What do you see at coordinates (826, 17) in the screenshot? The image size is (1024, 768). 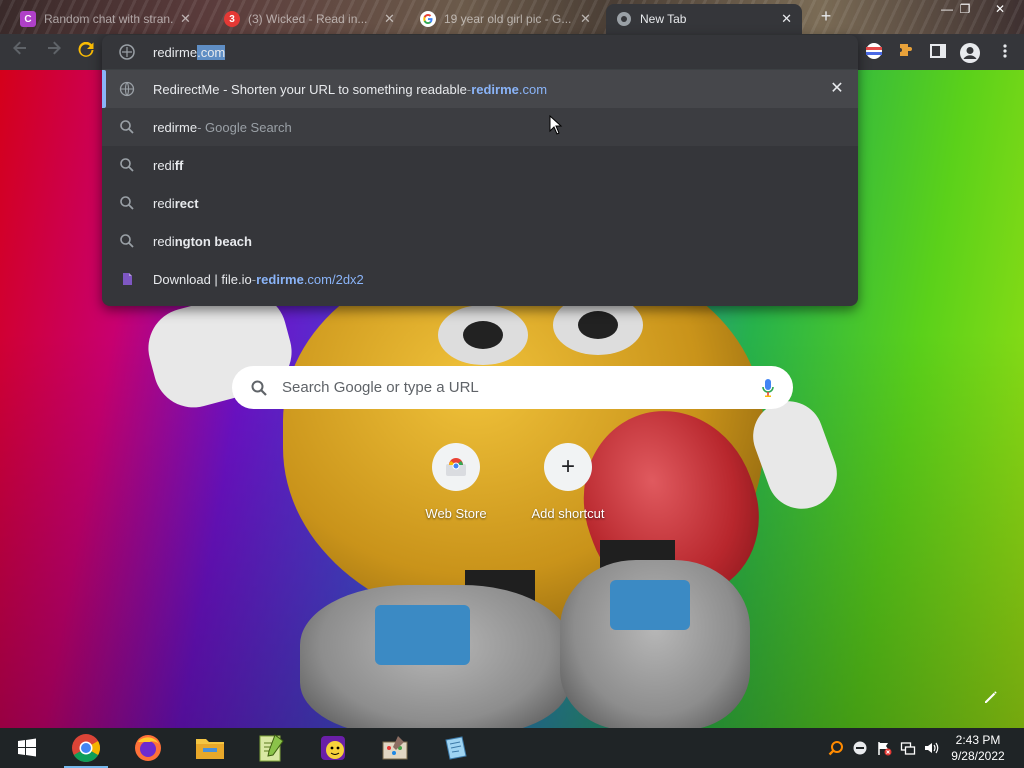 I see `new-tab-button: +` at bounding box center [826, 17].